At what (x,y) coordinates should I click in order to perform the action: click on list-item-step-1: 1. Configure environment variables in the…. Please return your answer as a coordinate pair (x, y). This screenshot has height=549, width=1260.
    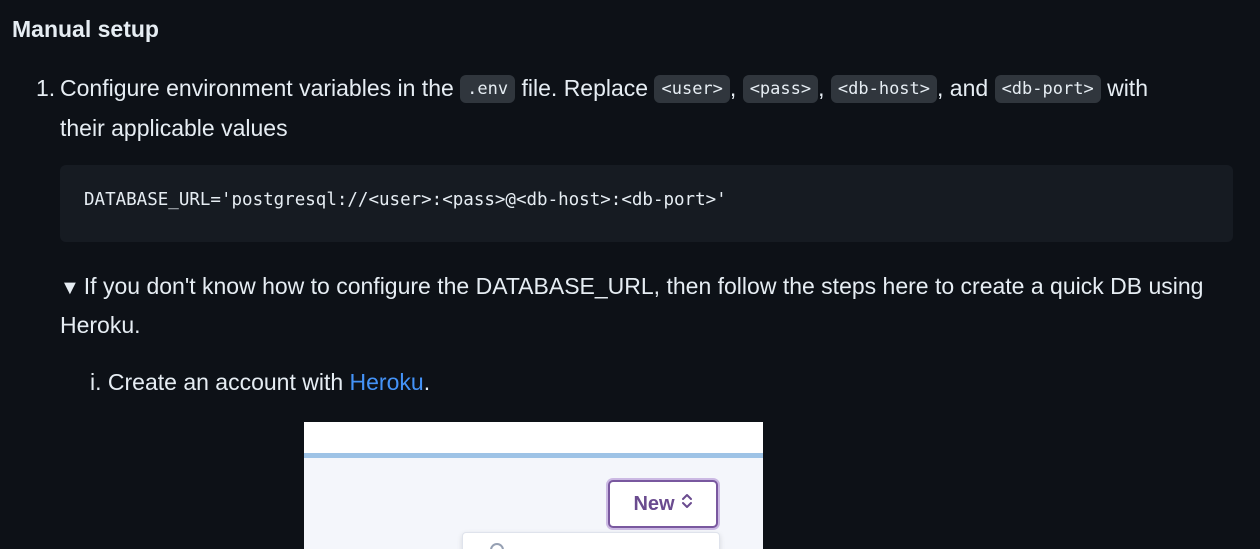
    Looking at the image, I should click on (631, 108).